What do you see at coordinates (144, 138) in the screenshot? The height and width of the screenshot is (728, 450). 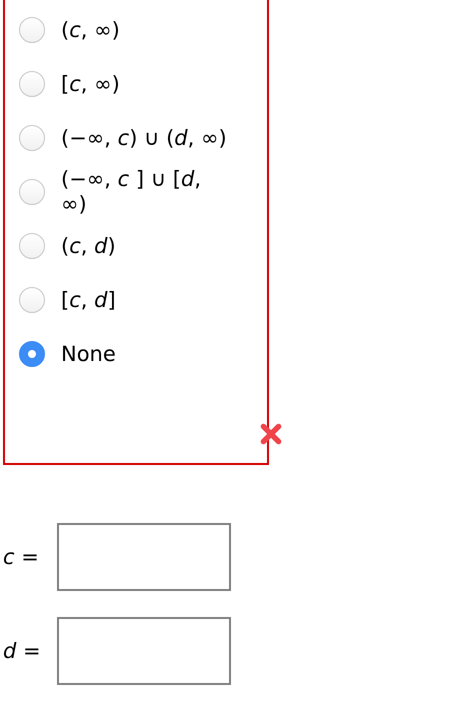 I see `option-label: (−∞, c) ∪ (d, ∞)` at bounding box center [144, 138].